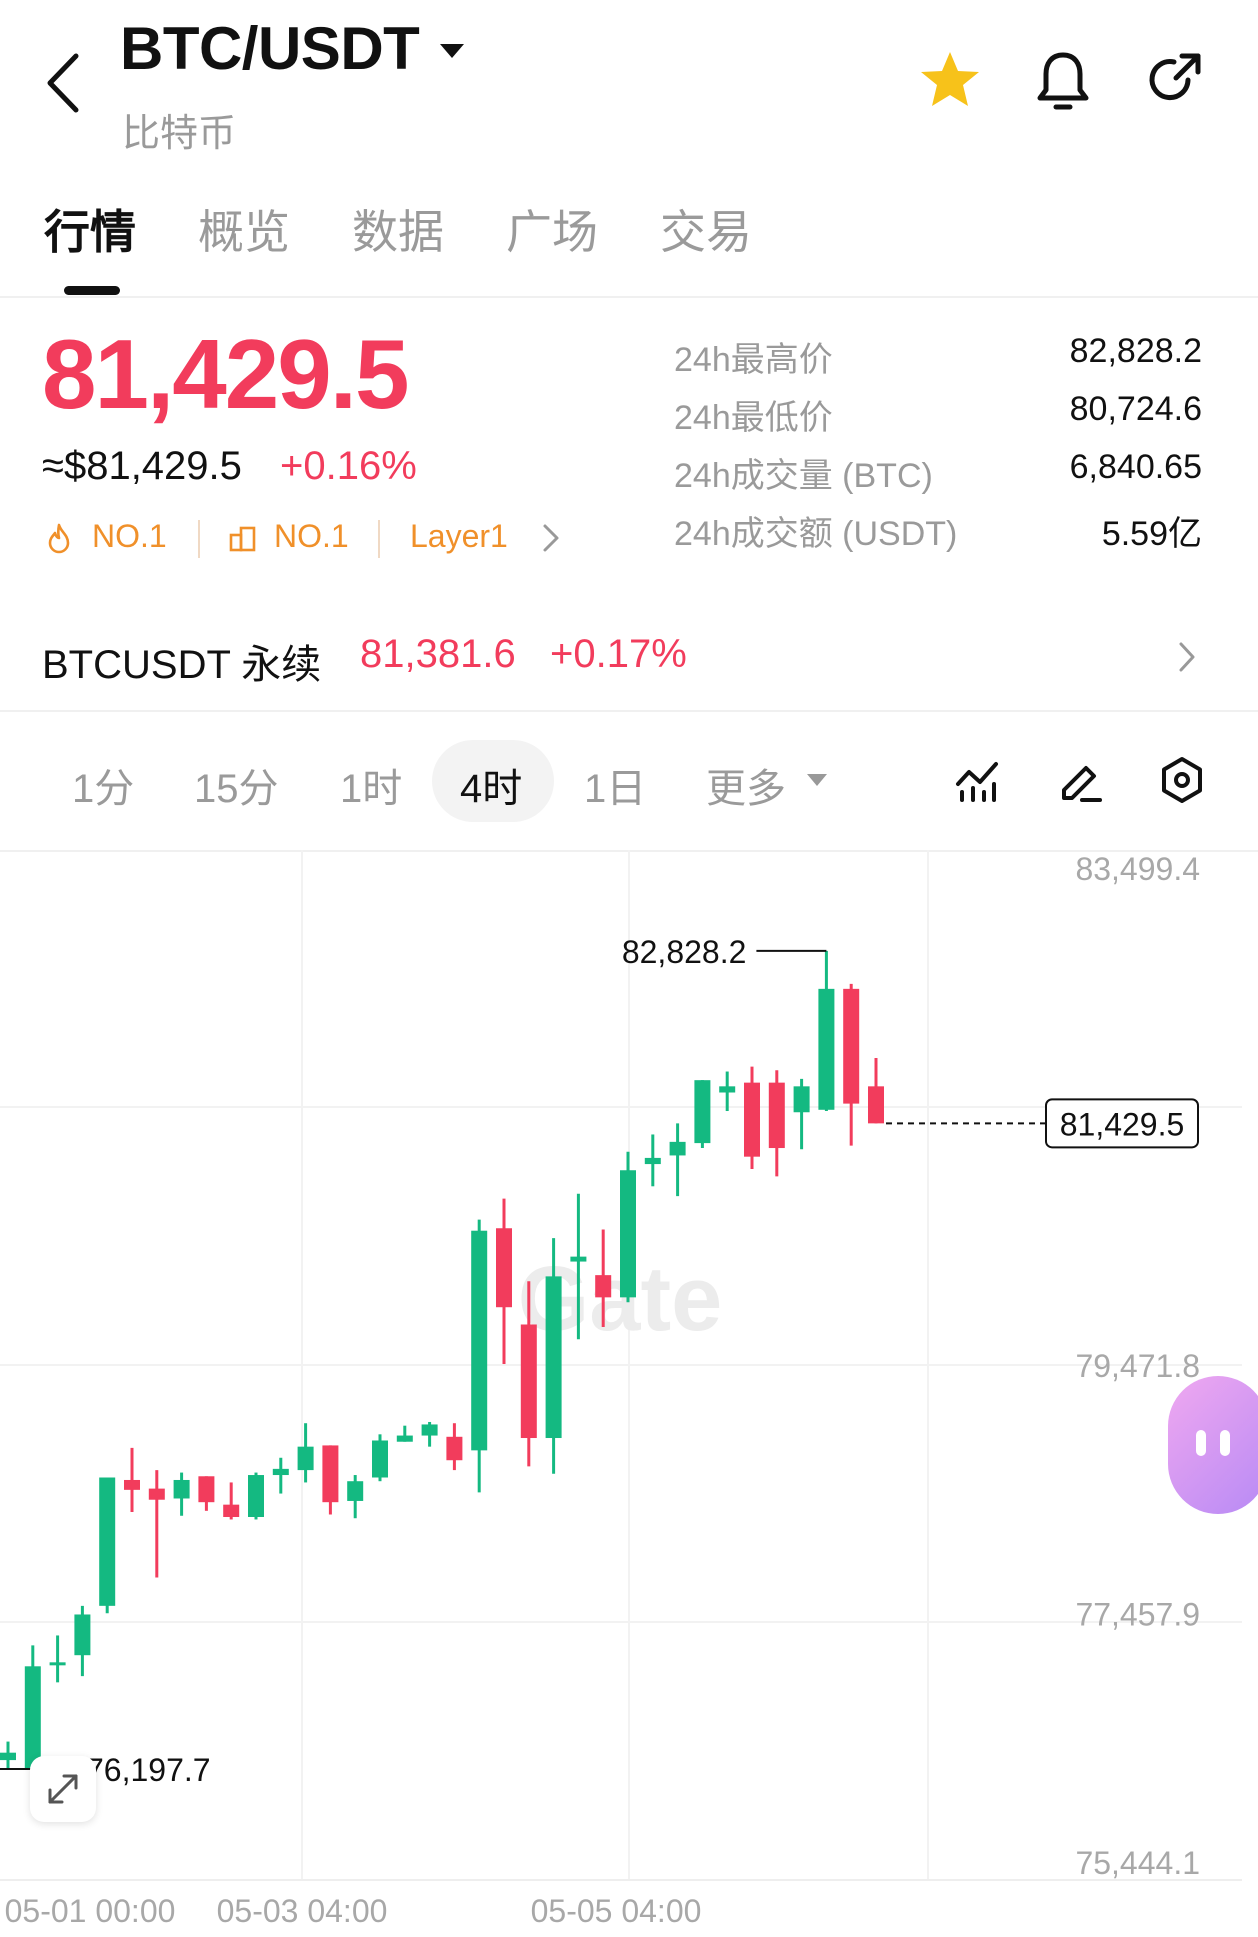 The height and width of the screenshot is (1937, 1258). Describe the element at coordinates (817, 780) in the screenshot. I see `caret-down-icon` at that location.